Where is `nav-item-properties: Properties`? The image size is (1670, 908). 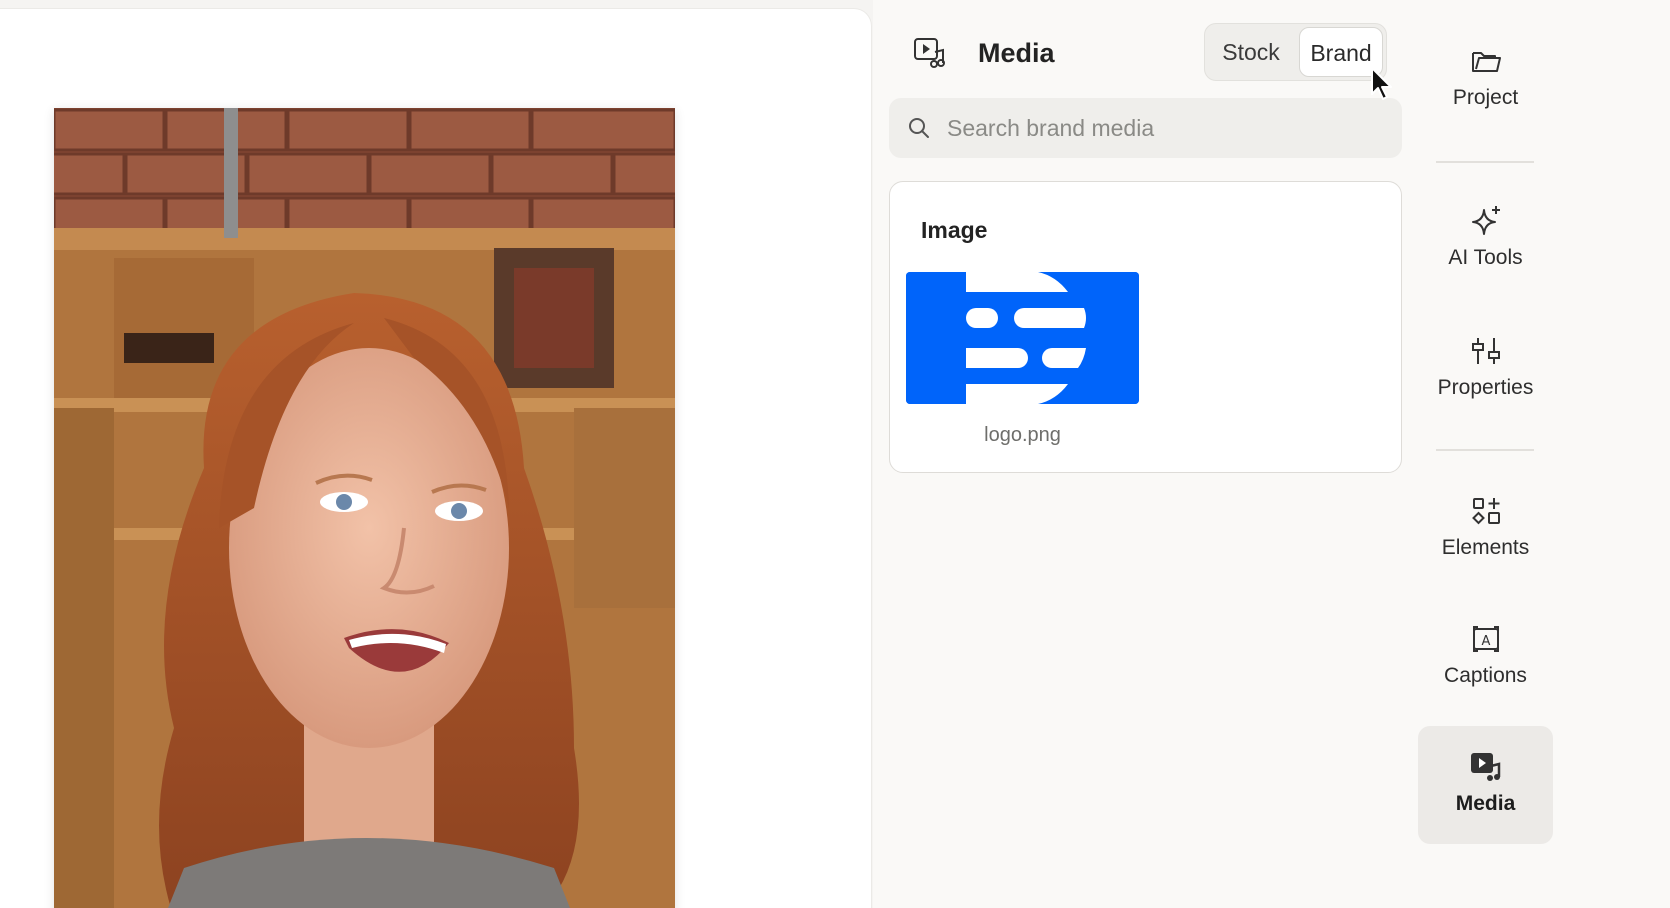
nav-item-properties: Properties is located at coordinates (1485, 379).